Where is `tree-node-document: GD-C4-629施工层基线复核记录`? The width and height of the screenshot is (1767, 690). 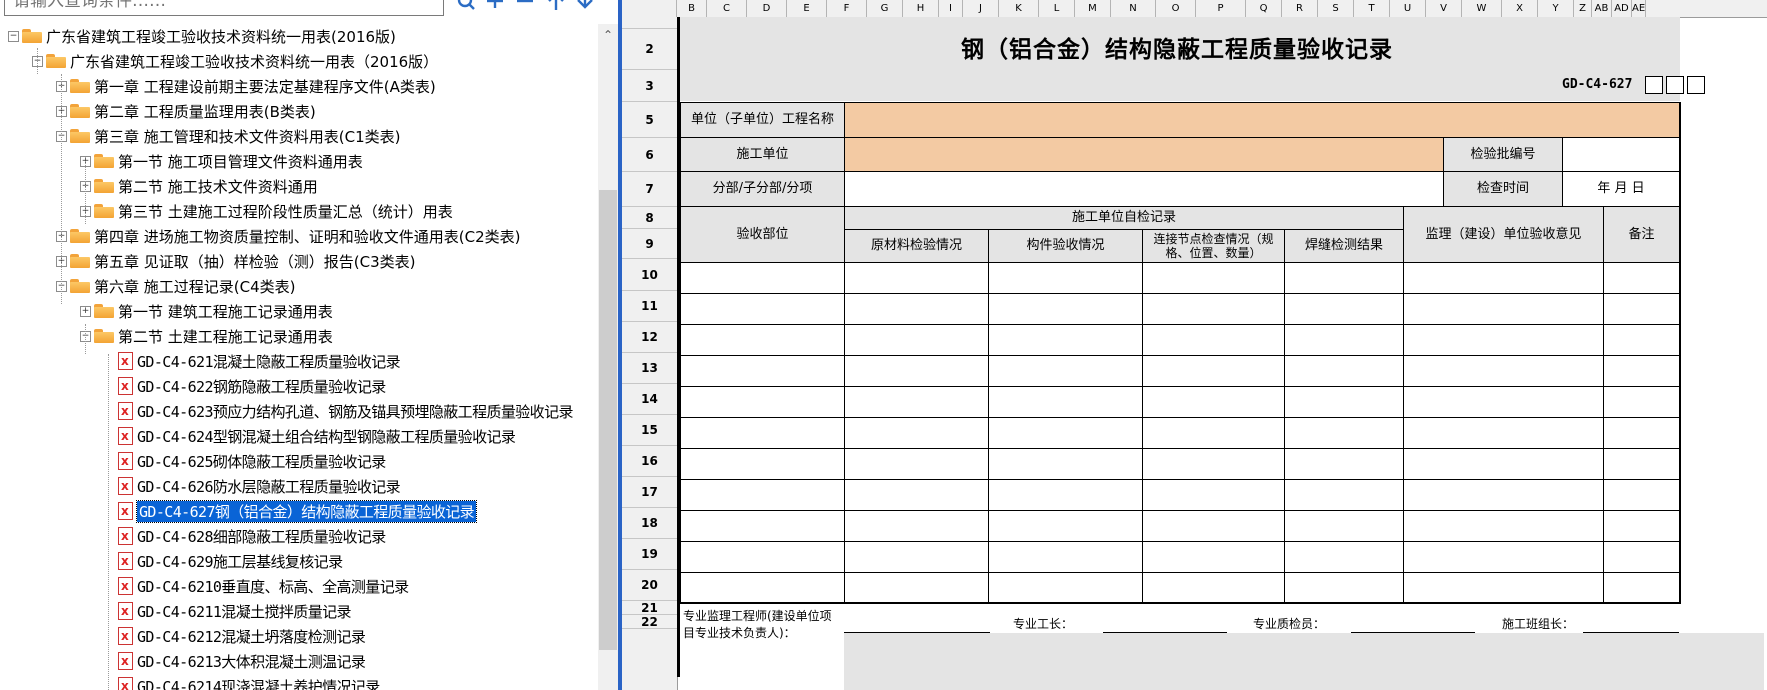
tree-node-document: GD-C4-629施工层基线复核记录 is located at coordinates (223, 561).